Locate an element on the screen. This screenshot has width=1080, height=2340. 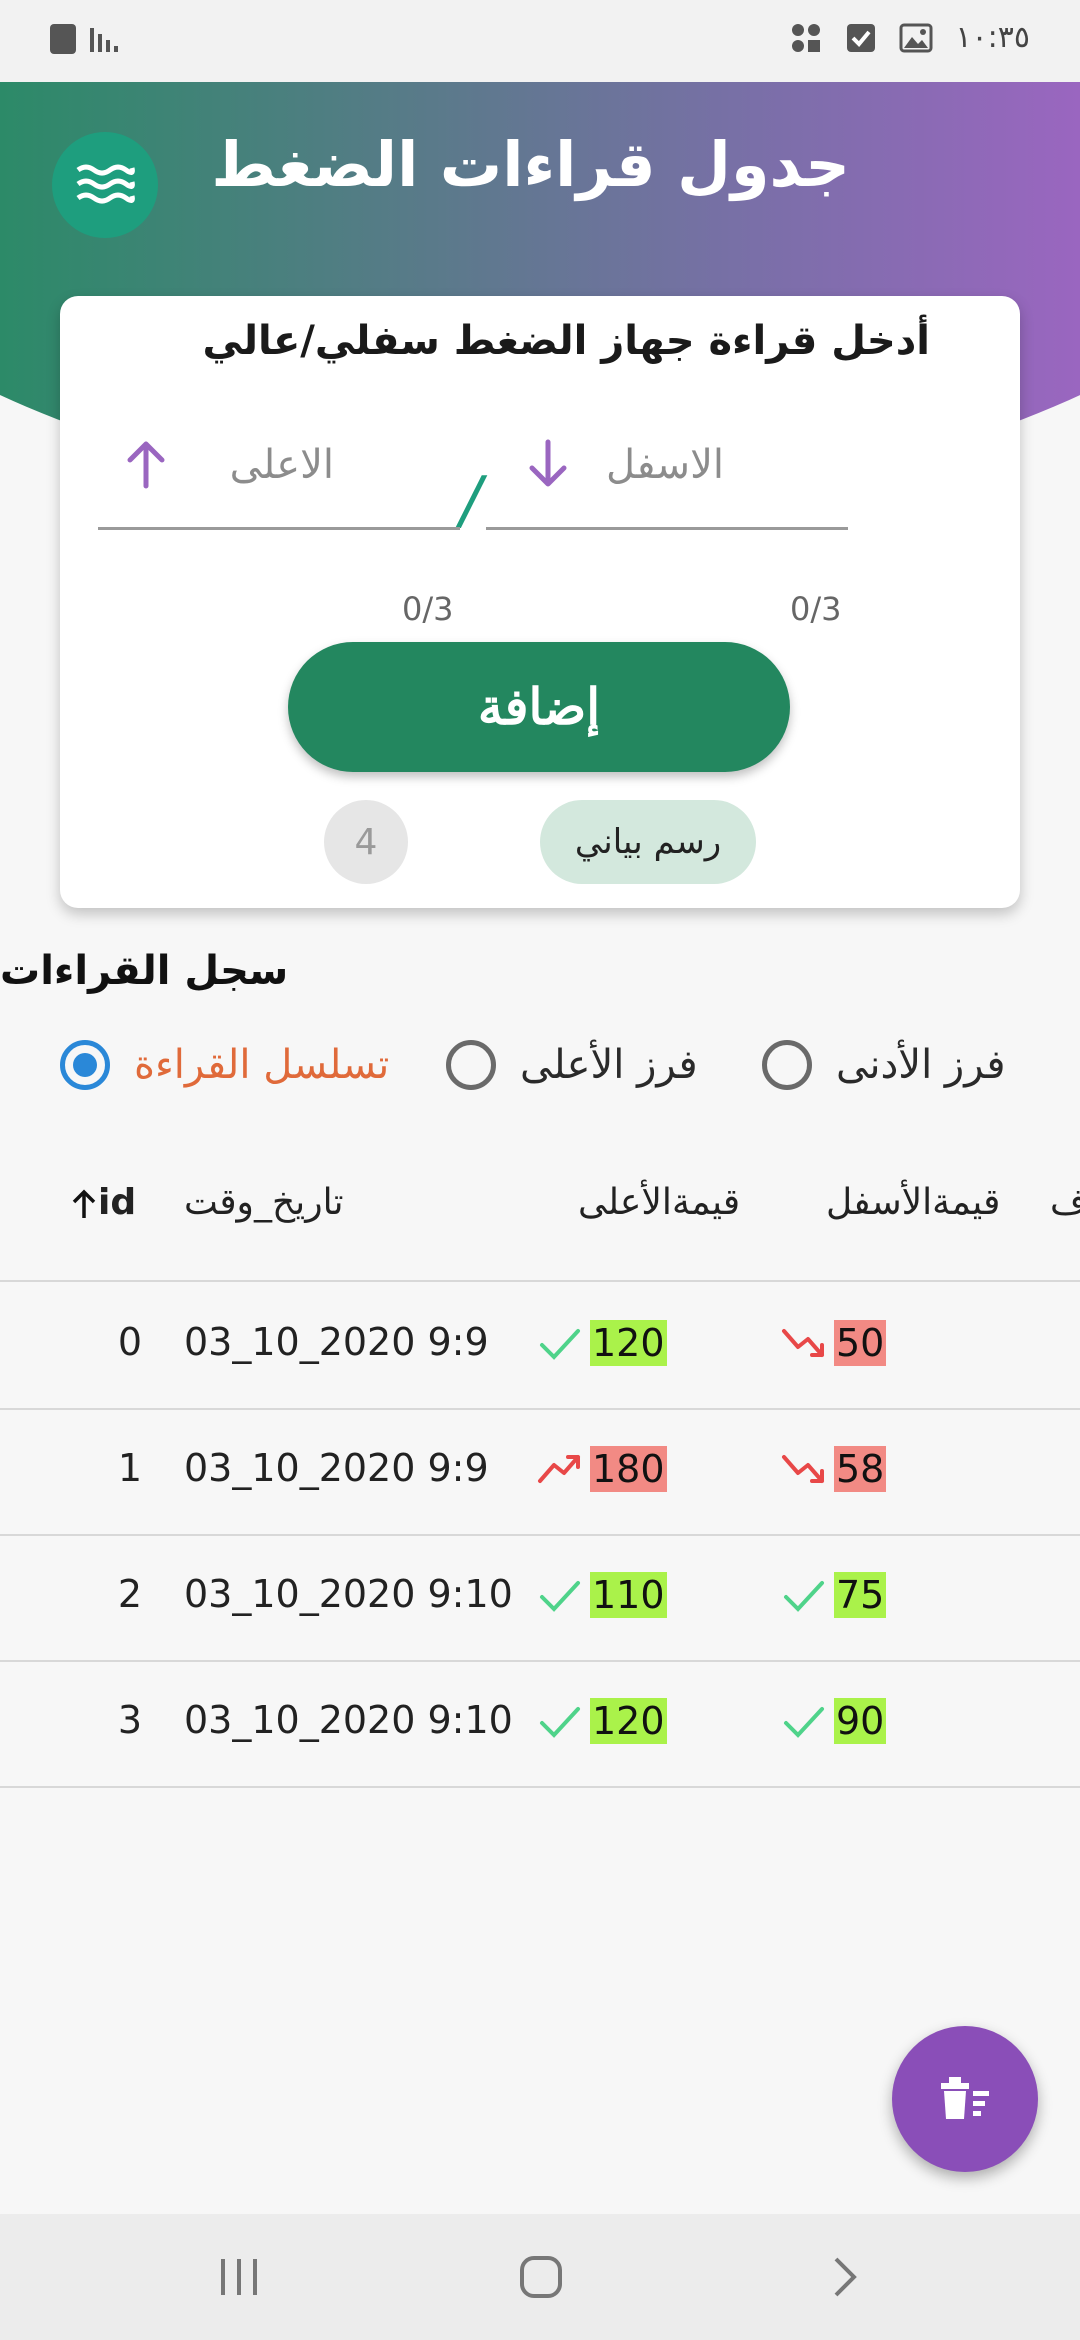
row-id: 0 is located at coordinates (129, 1342).